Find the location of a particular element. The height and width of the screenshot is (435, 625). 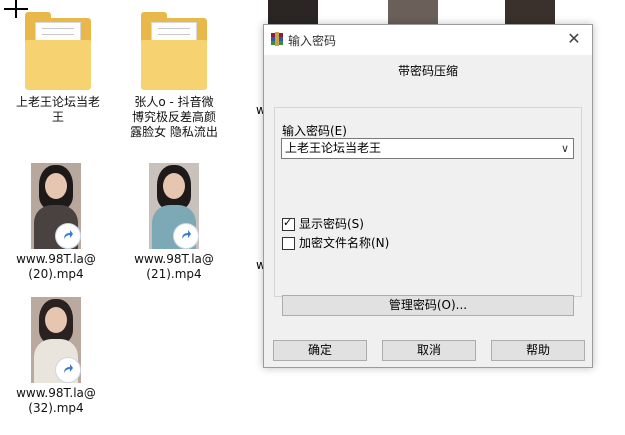

show-password-checkbox: 显示密码(S) is located at coordinates (323, 223).